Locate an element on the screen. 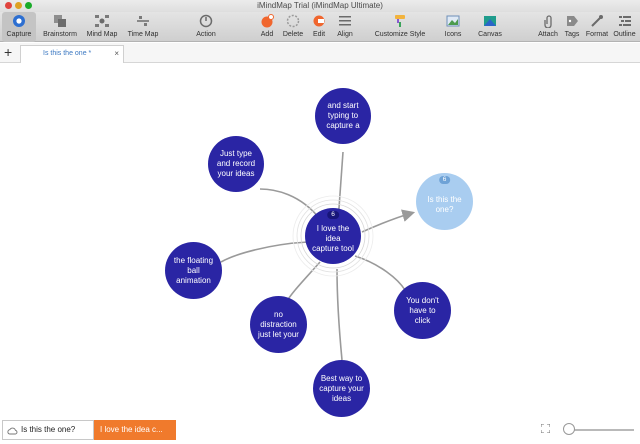 Image resolution: width=640 pixels, height=444 pixels. attach-button: Attach is located at coordinates (548, 27).